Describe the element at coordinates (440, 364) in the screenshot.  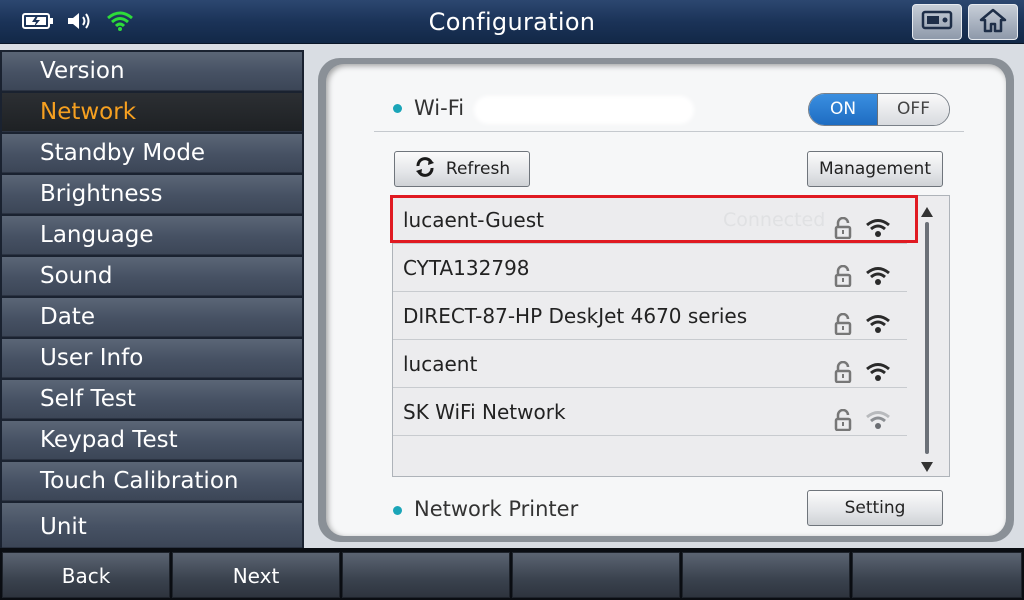
I see `network-ssid: lucaent` at that location.